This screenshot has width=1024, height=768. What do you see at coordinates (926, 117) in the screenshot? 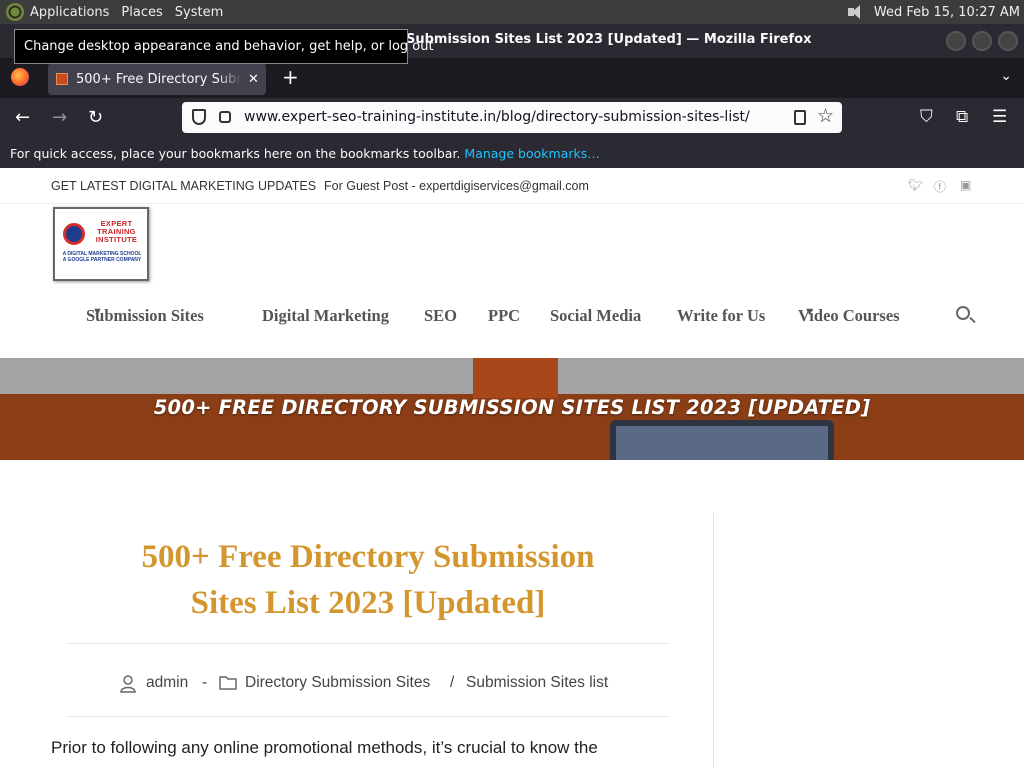
I see `pocket-icon: ⛉` at bounding box center [926, 117].